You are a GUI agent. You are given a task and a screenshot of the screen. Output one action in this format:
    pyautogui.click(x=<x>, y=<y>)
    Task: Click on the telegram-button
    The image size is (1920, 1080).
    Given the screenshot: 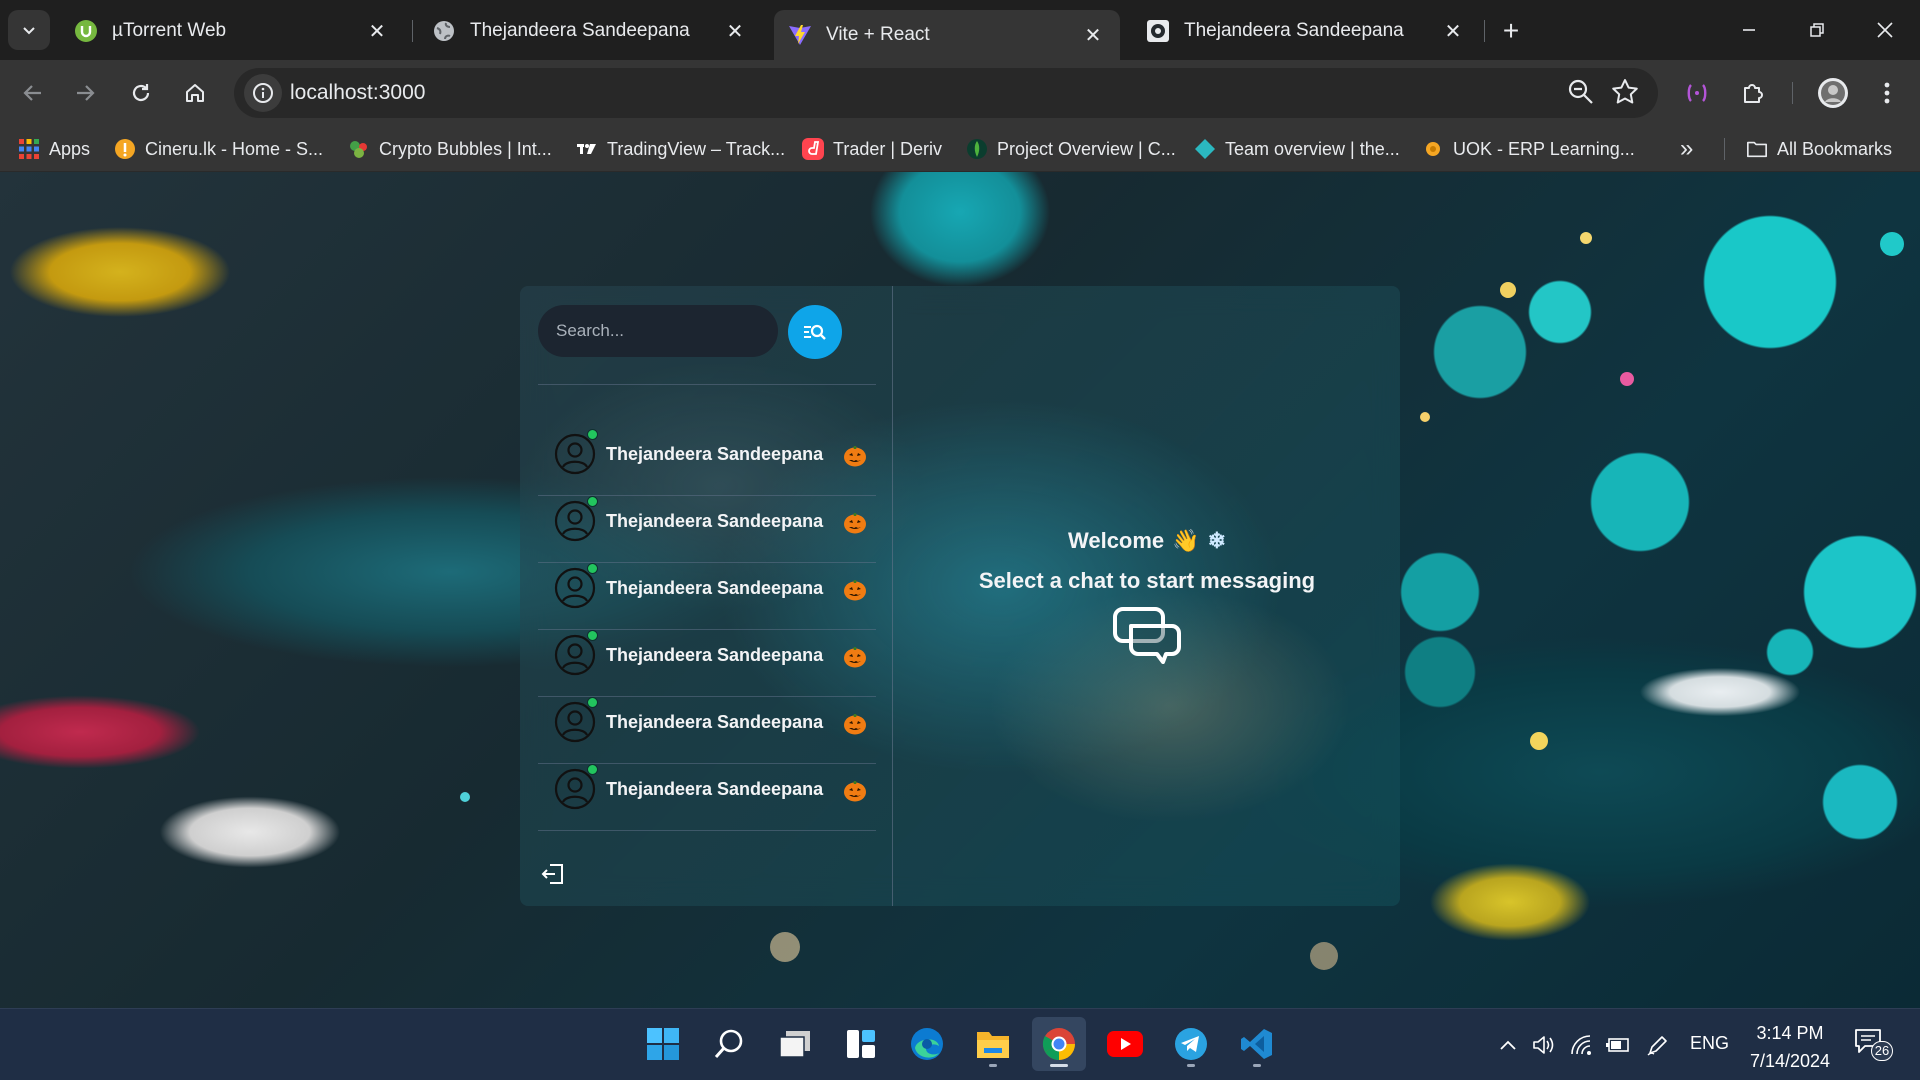 What is the action you would take?
    pyautogui.click(x=1191, y=1044)
    